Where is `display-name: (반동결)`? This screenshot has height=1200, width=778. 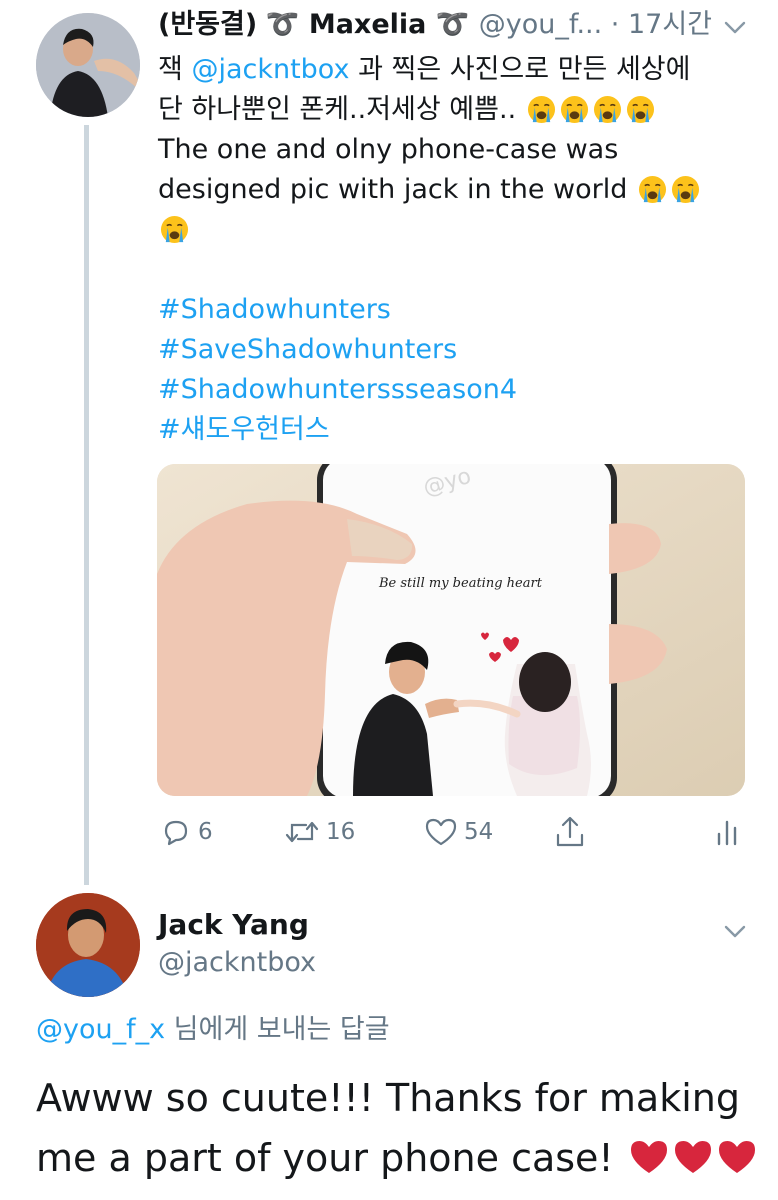
display-name: (반동결) is located at coordinates (207, 24).